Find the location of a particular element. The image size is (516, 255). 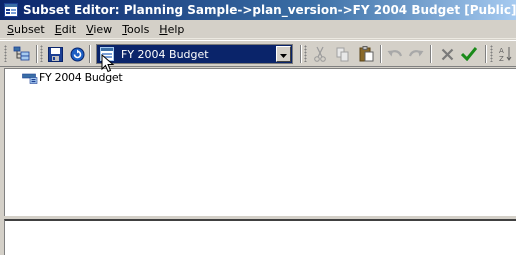

subset-tree-button is located at coordinates (22, 54).